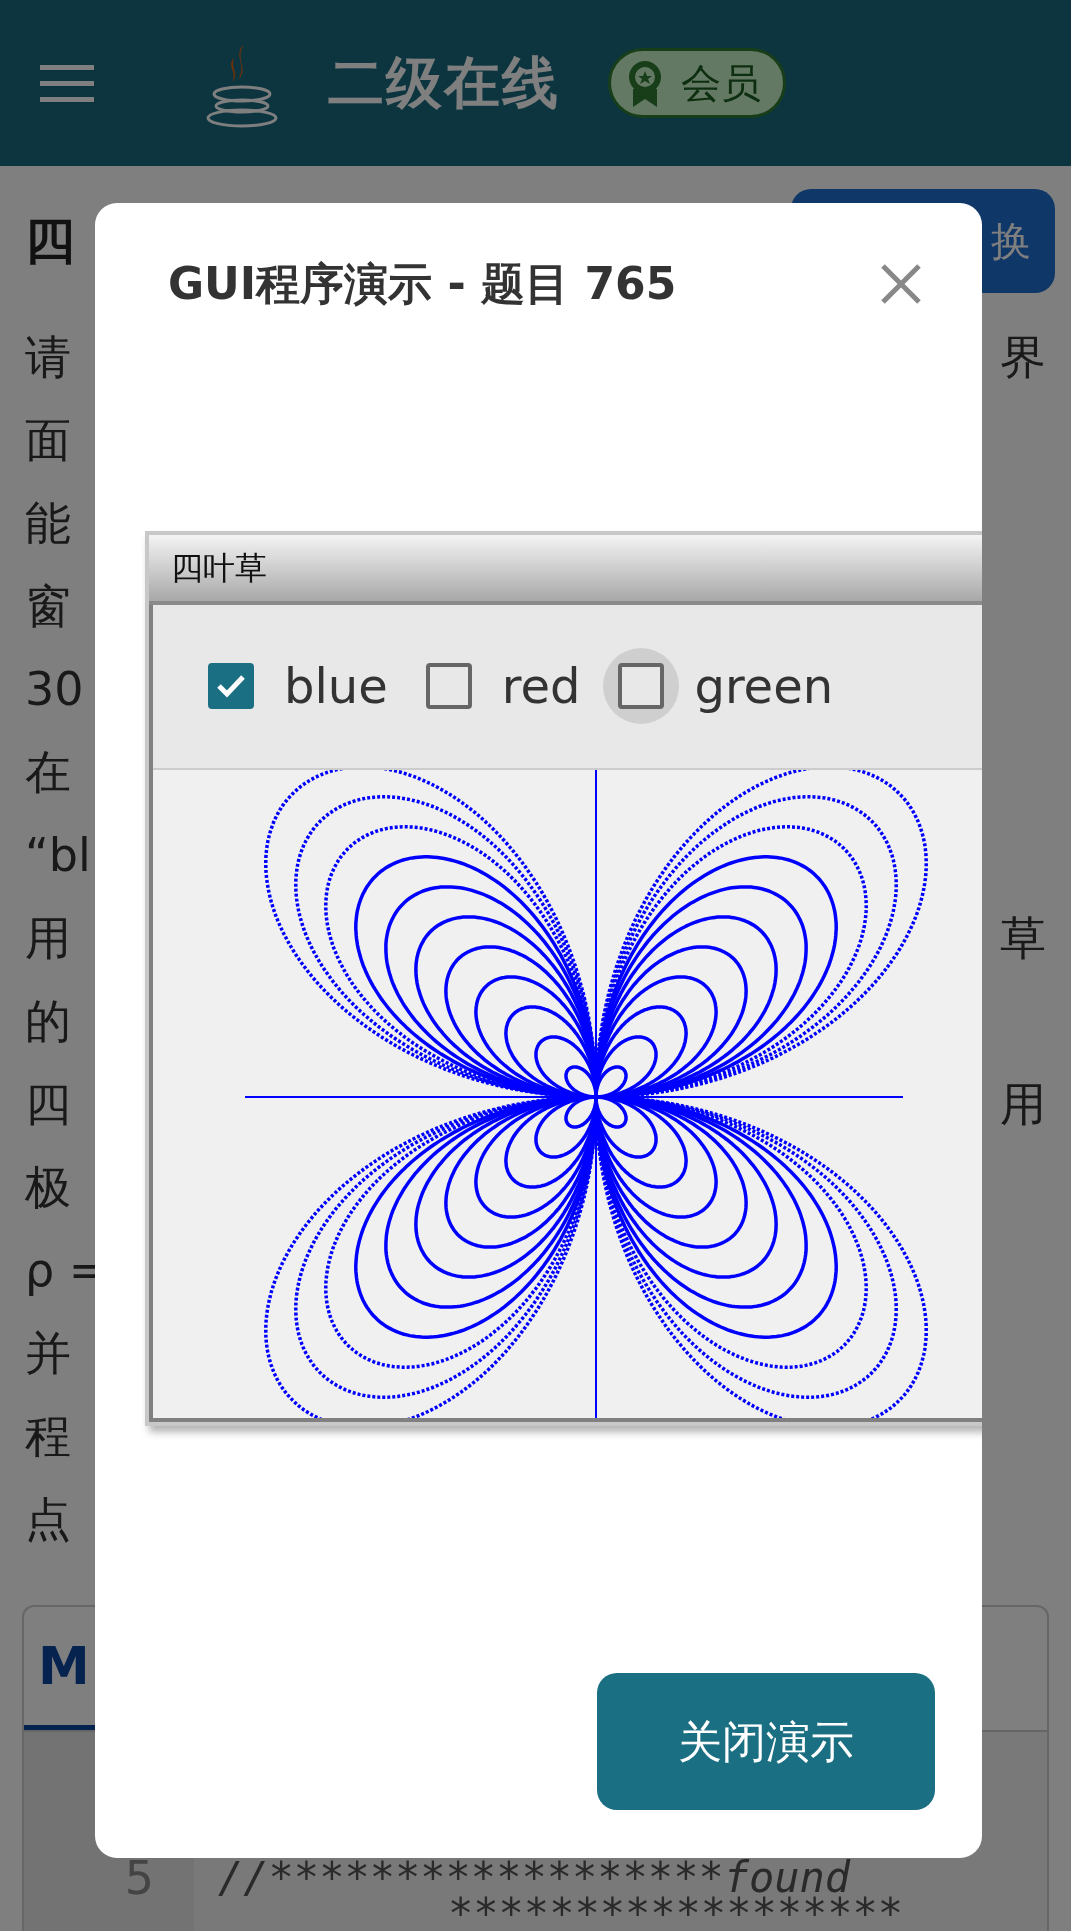  Describe the element at coordinates (48, 1436) in the screenshot. I see `body-text: 程` at that location.